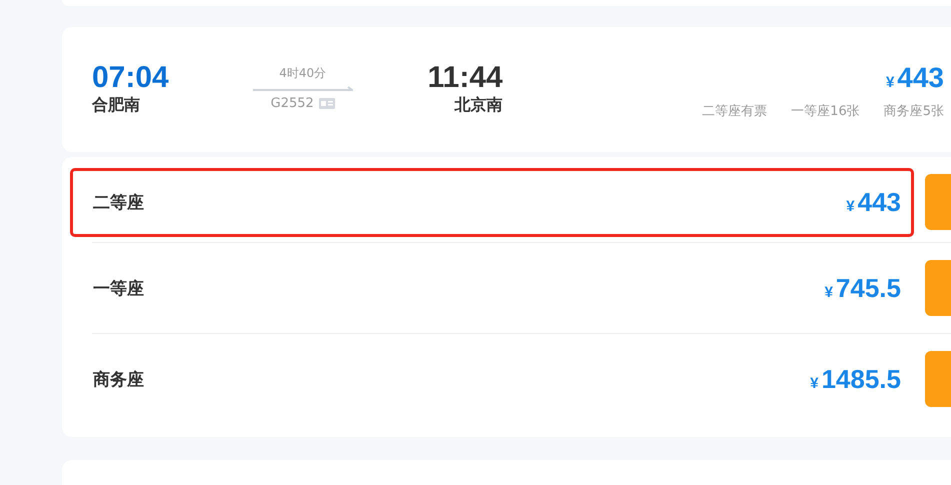 The image size is (951, 485). I want to click on seat-row: 一等座 ¥745.5, so click(492, 288).